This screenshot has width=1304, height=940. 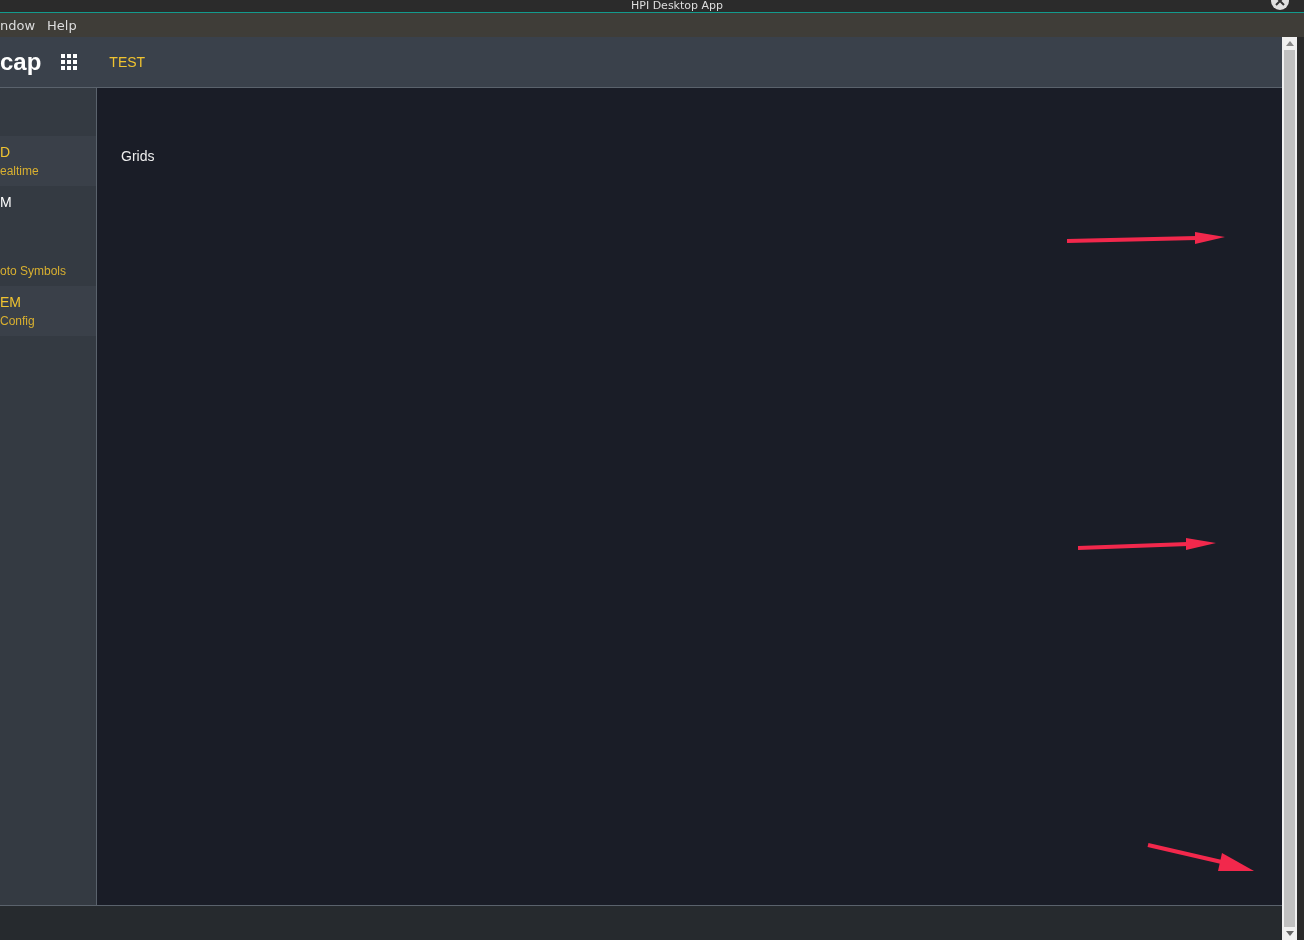 What do you see at coordinates (1289, 933) in the screenshot?
I see `scroll-down-icon` at bounding box center [1289, 933].